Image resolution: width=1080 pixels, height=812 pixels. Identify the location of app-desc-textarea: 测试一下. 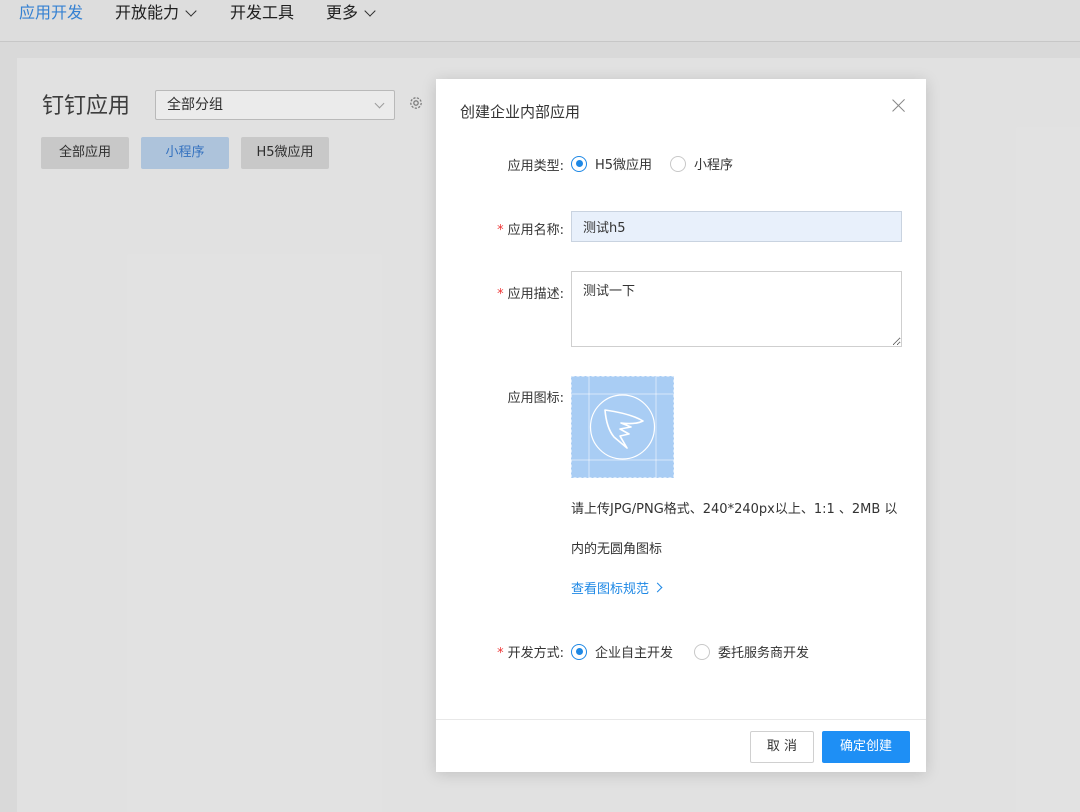
(736, 309).